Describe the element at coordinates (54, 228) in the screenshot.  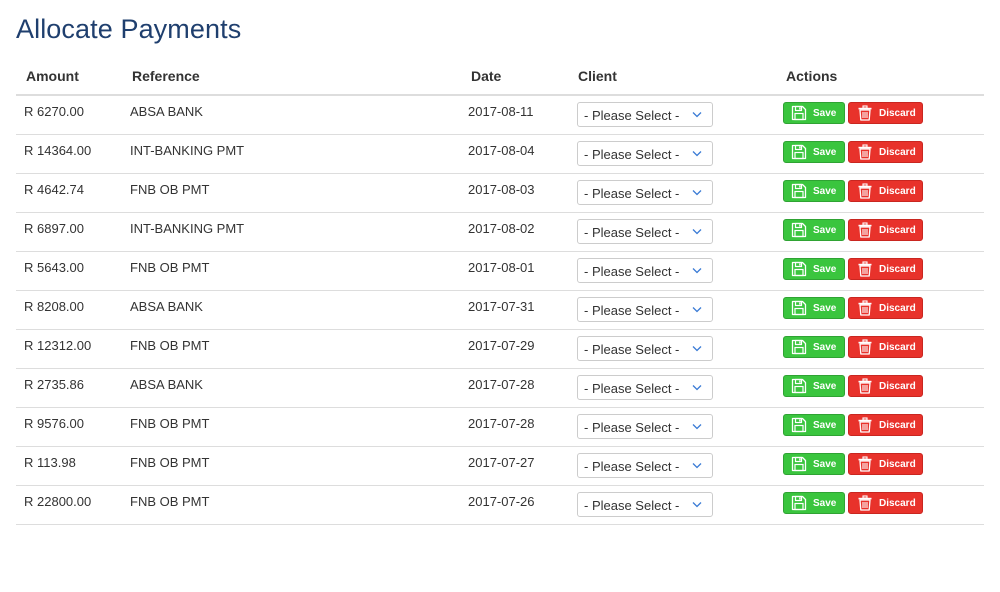
I see `amount-cell: R 6897.00` at that location.